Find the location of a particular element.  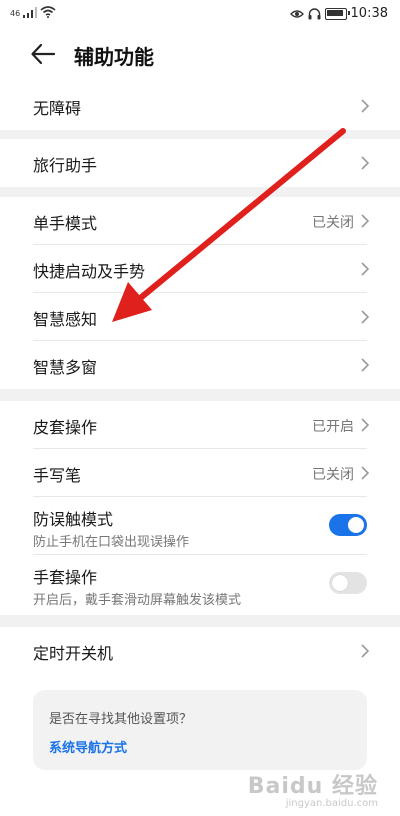

item-label: 智慧感知 is located at coordinates (65, 319).